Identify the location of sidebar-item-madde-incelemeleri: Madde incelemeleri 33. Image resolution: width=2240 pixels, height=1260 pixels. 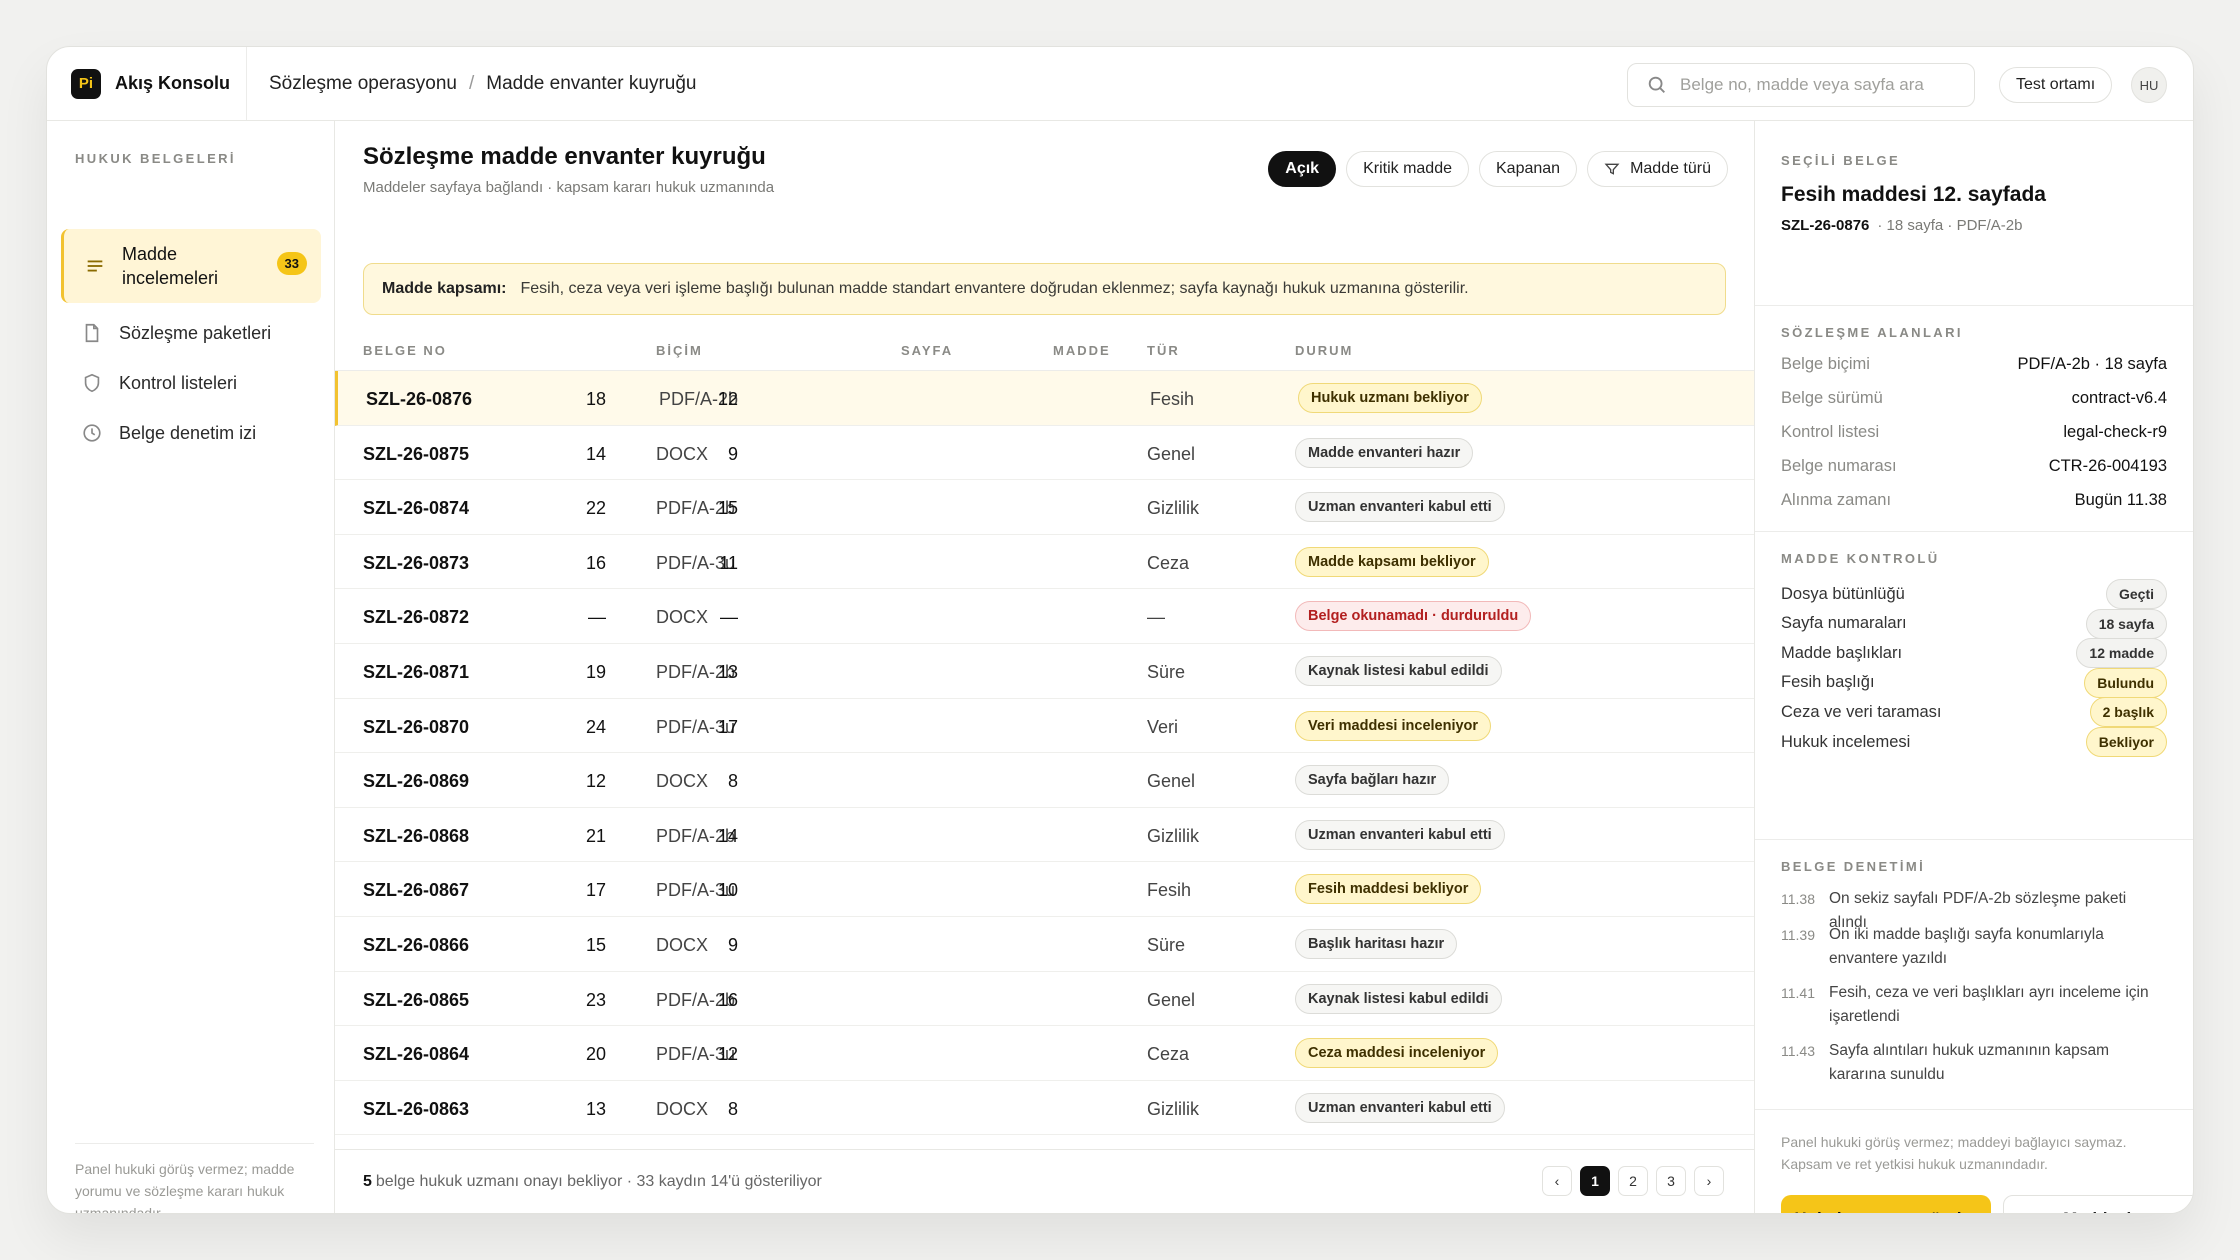
(191, 266).